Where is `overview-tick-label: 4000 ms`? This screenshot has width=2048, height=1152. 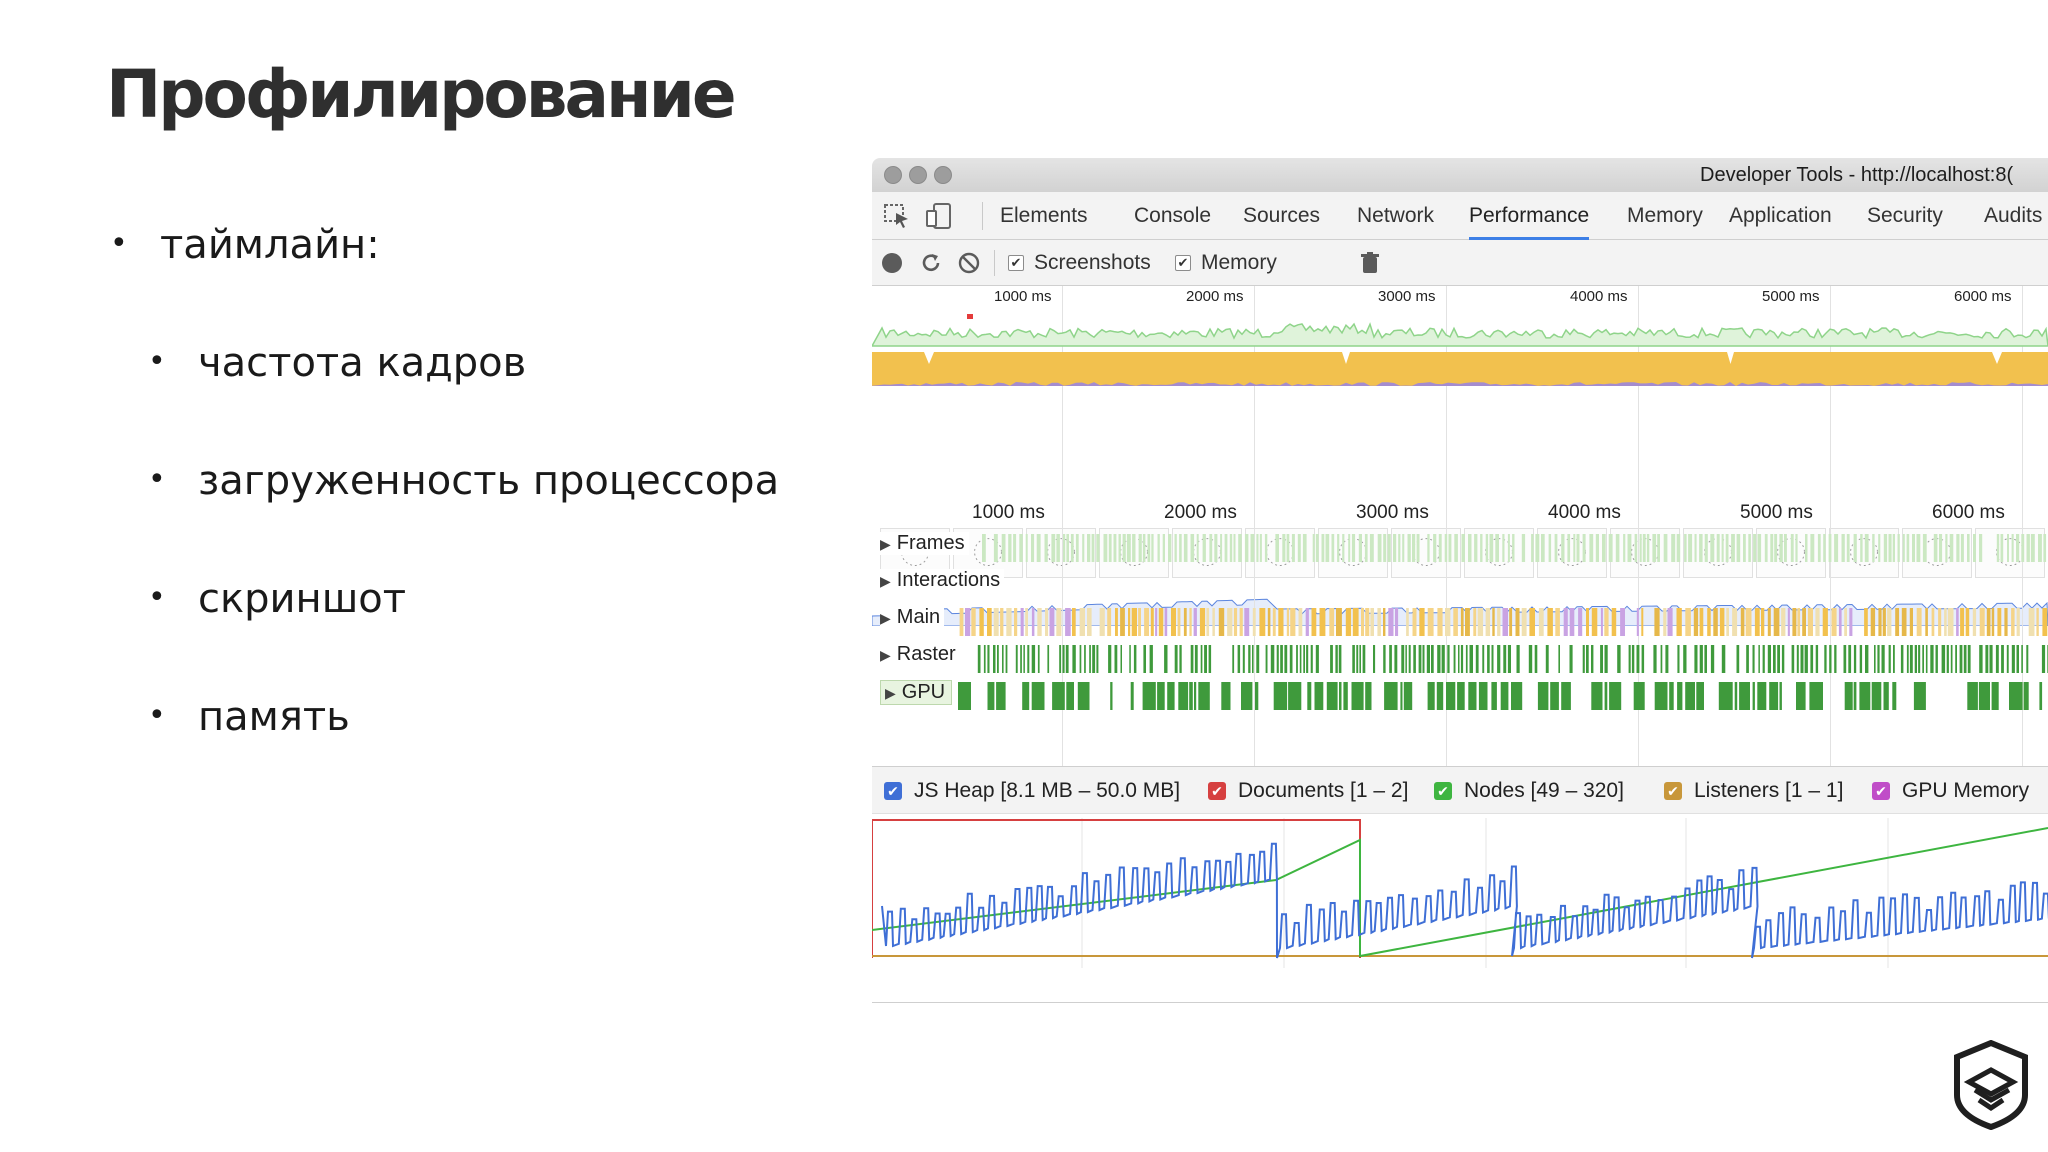
overview-tick-label: 4000 ms is located at coordinates (1599, 296).